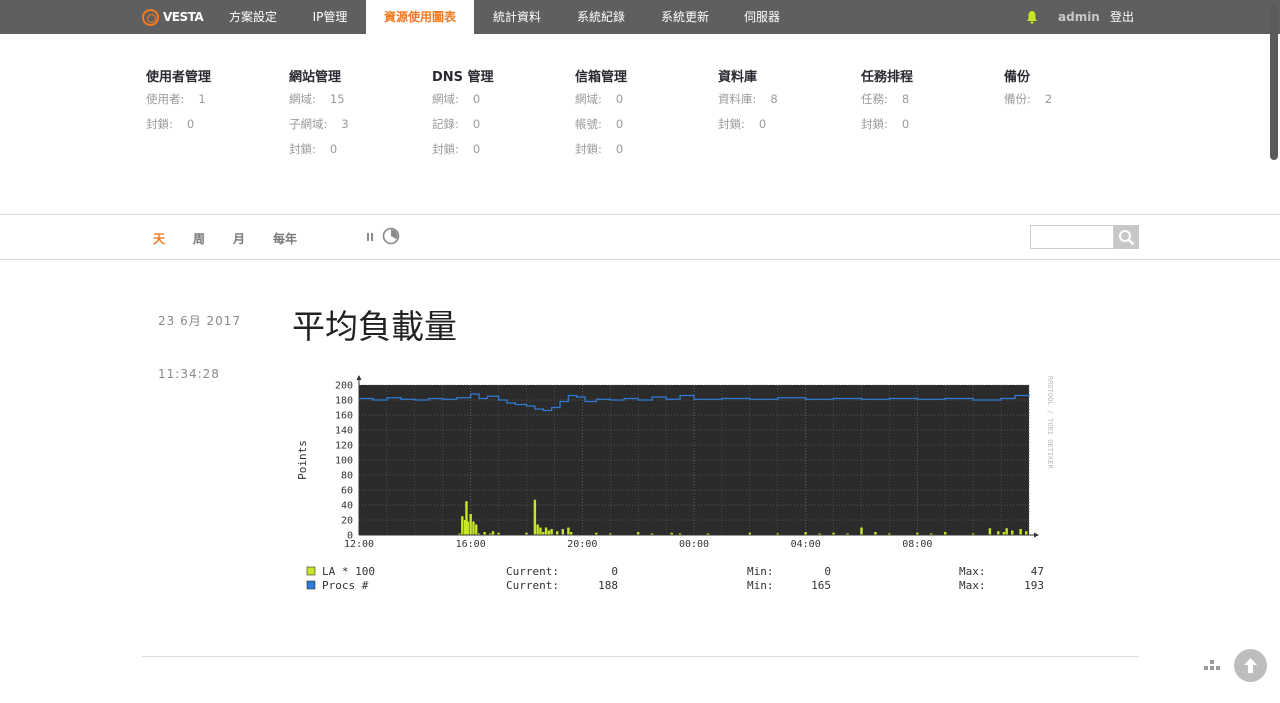 The height and width of the screenshot is (703, 1280). What do you see at coordinates (330, 17) in the screenshot?
I see `nav-item-ip: IP管理` at bounding box center [330, 17].